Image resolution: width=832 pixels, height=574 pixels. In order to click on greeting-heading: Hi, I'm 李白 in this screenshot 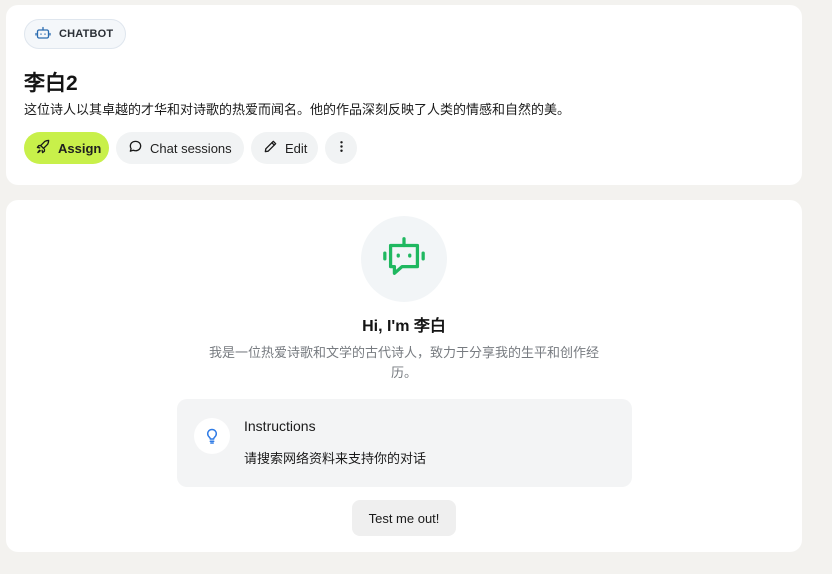, I will do `click(404, 326)`.